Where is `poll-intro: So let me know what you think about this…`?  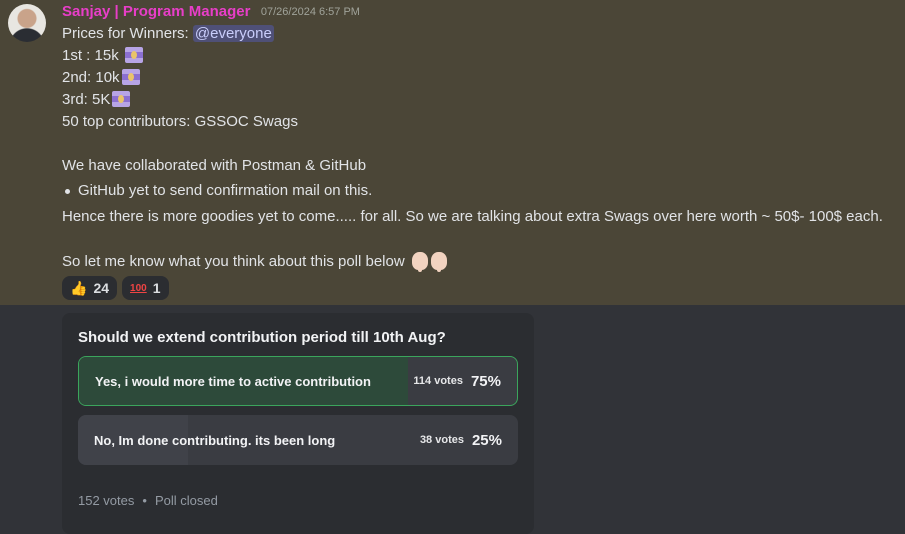 poll-intro: So let me know what you think about this… is located at coordinates (472, 262).